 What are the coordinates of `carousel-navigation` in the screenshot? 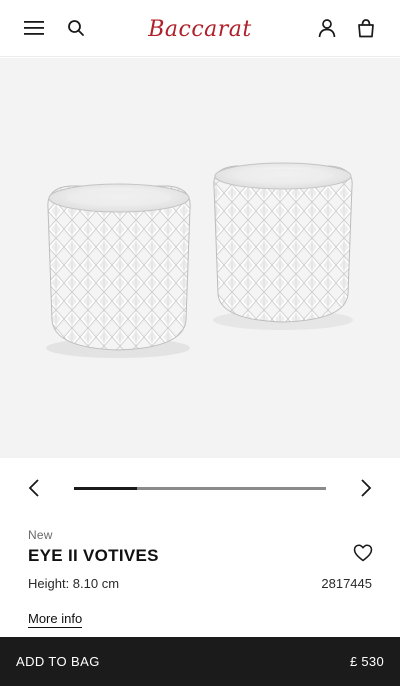 It's located at (200, 488).